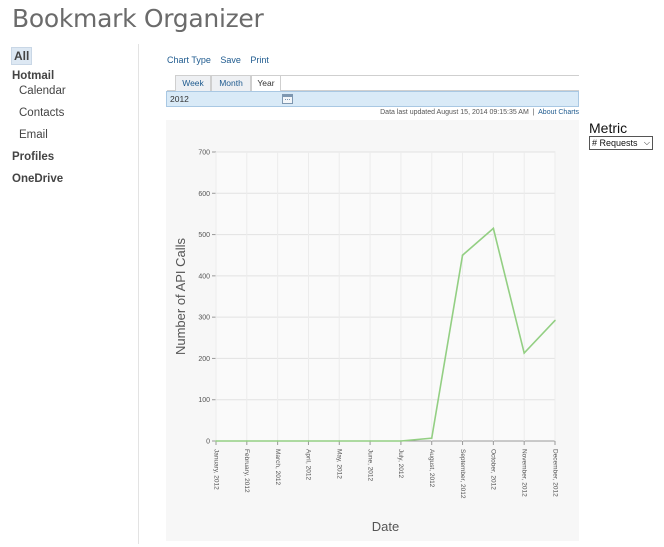 Image resolution: width=664 pixels, height=547 pixels. What do you see at coordinates (193, 83) in the screenshot?
I see `tab-week: Week` at bounding box center [193, 83].